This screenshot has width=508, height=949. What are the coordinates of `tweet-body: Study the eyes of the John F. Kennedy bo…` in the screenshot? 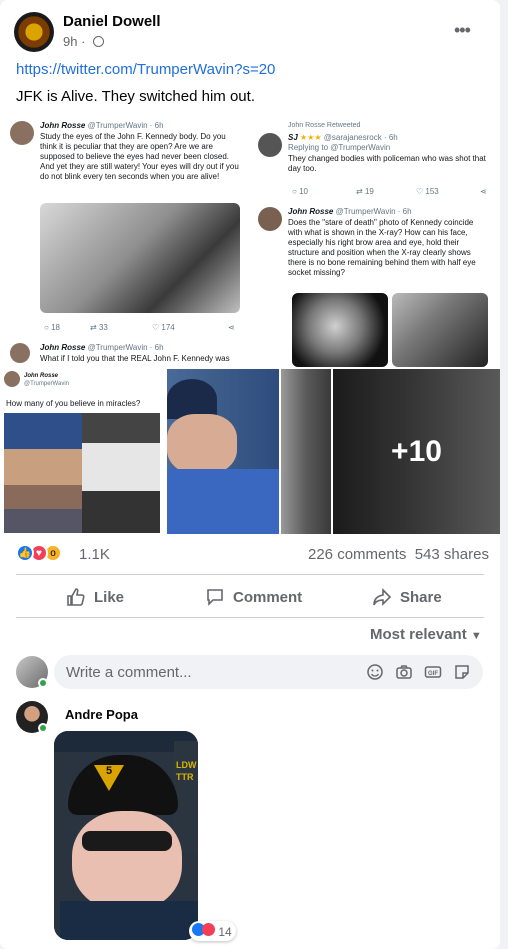 It's located at (139, 156).